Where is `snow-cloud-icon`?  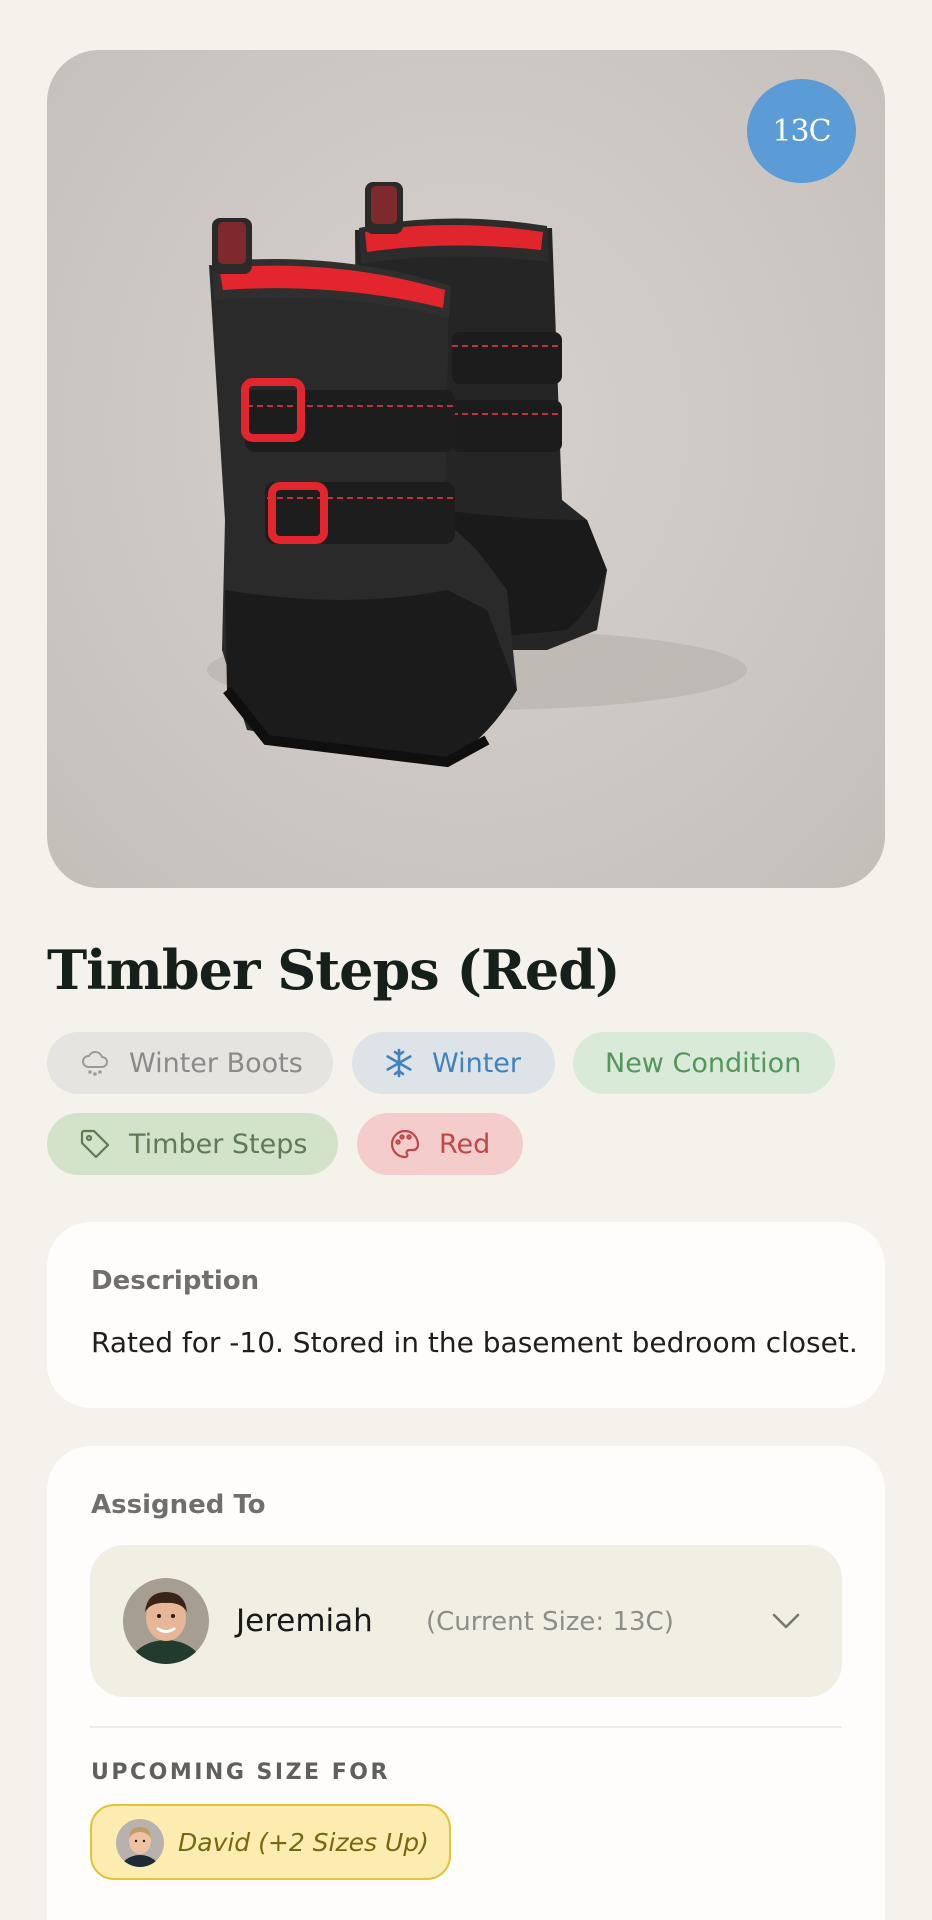
snow-cloud-icon is located at coordinates (95, 1063).